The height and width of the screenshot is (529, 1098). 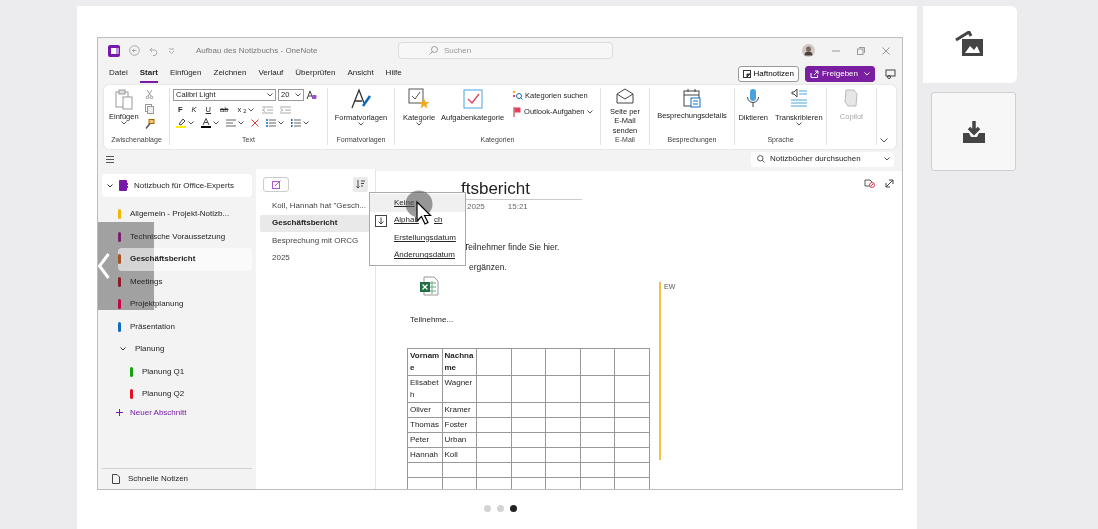 What do you see at coordinates (286, 109) in the screenshot?
I see `indent-icon` at bounding box center [286, 109].